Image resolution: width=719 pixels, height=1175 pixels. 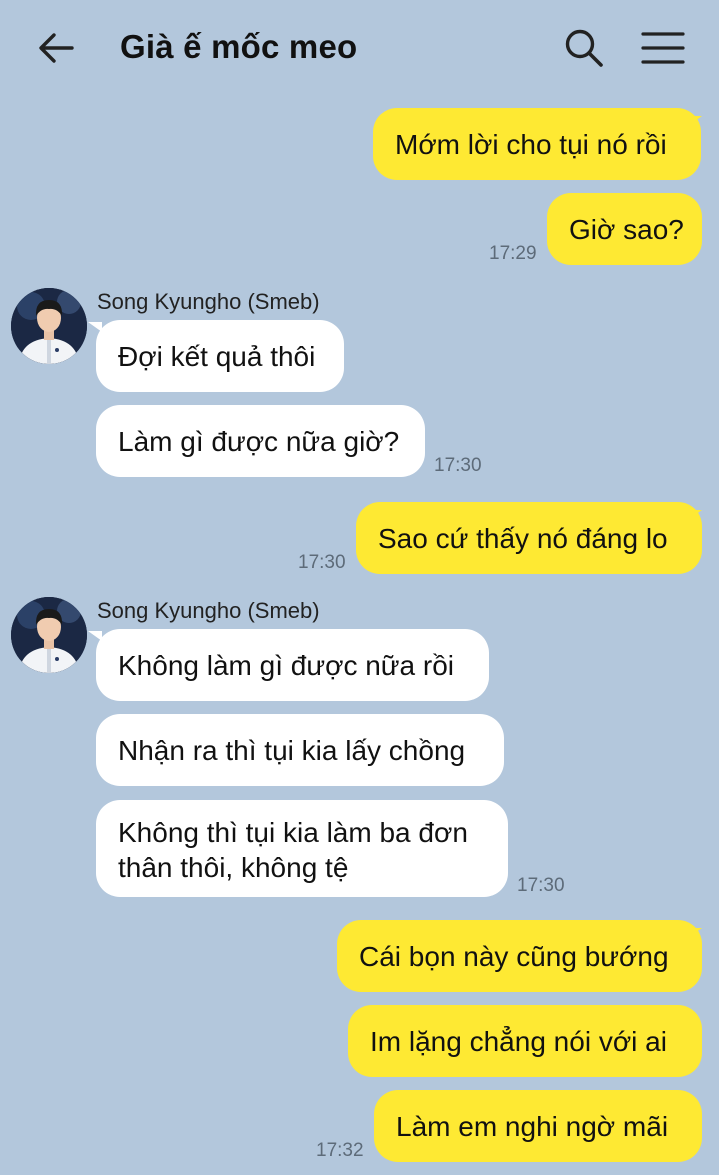 I want to click on my-message-bubble: Làm em nghi ngờ mãi, so click(x=538, y=1126).